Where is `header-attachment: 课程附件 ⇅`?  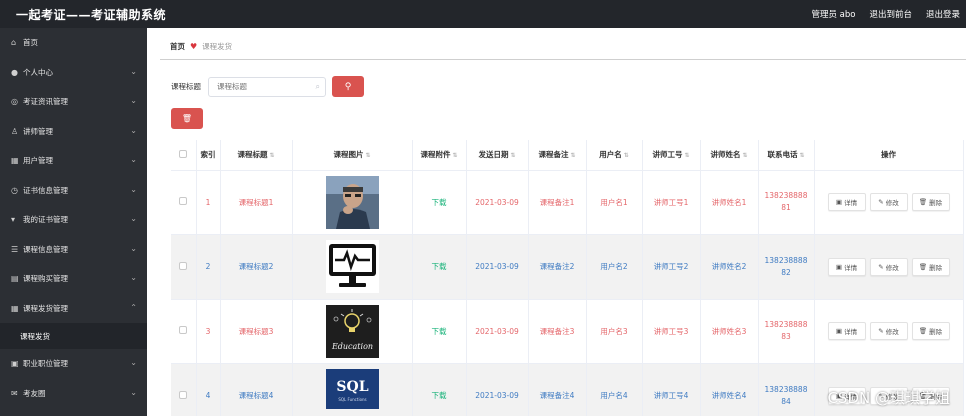
header-attachment: 课程附件 ⇅ is located at coordinates (439, 155).